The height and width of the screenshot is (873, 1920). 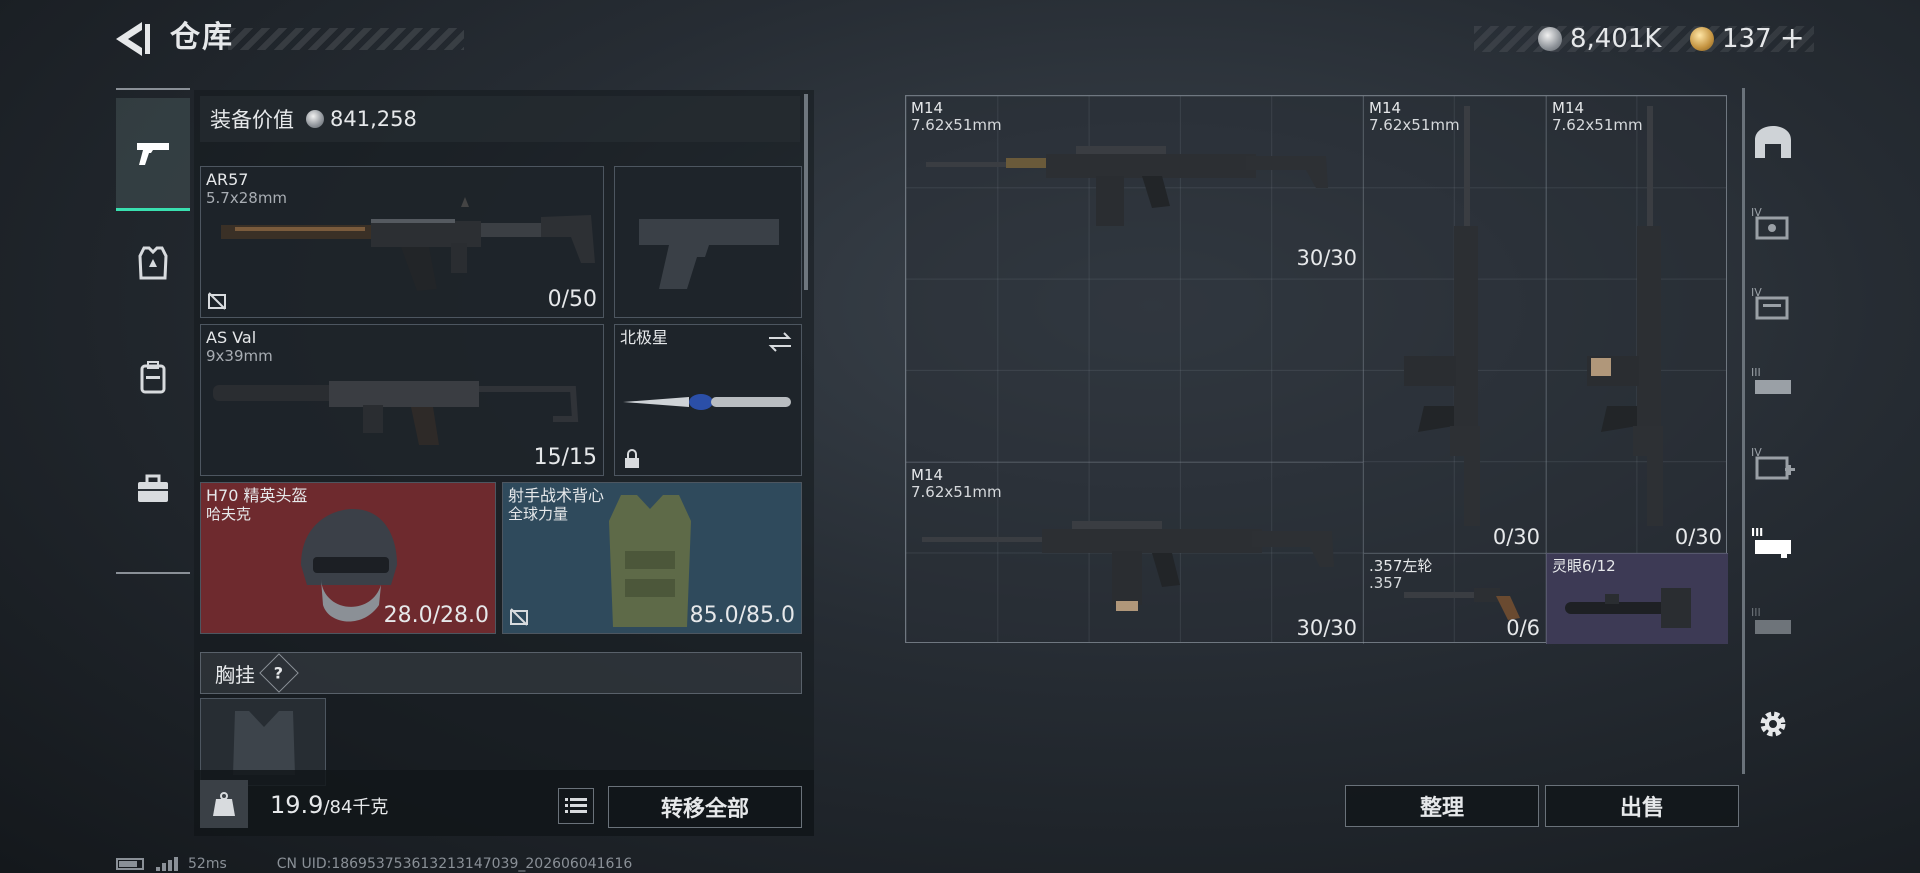 I want to click on knife-icon, so click(x=707, y=402).